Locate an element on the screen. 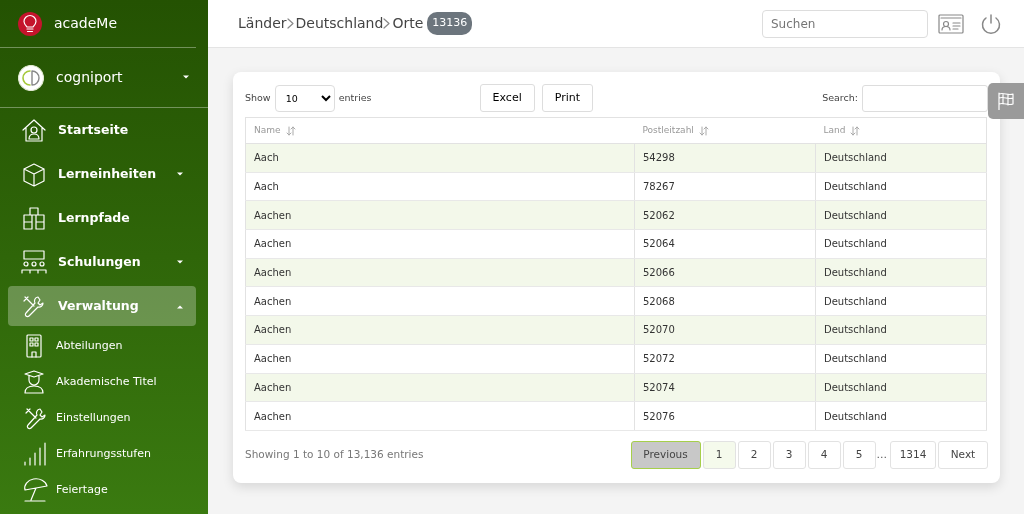  nav-subitem: Erfahrungsstufen is located at coordinates (103, 454).